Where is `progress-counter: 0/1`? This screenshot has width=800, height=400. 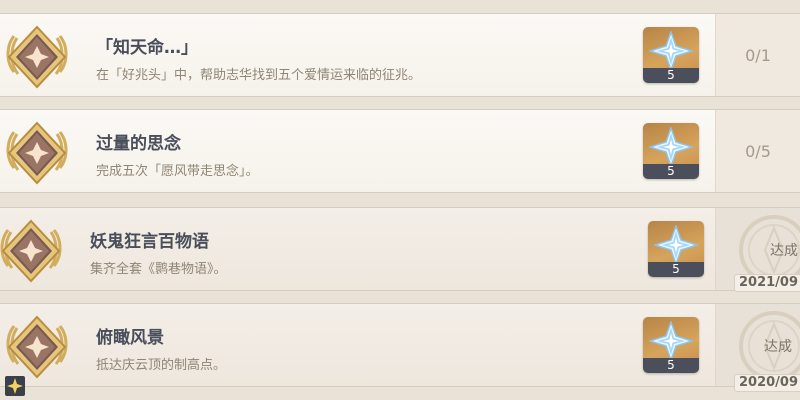
progress-counter: 0/1 is located at coordinates (758, 55).